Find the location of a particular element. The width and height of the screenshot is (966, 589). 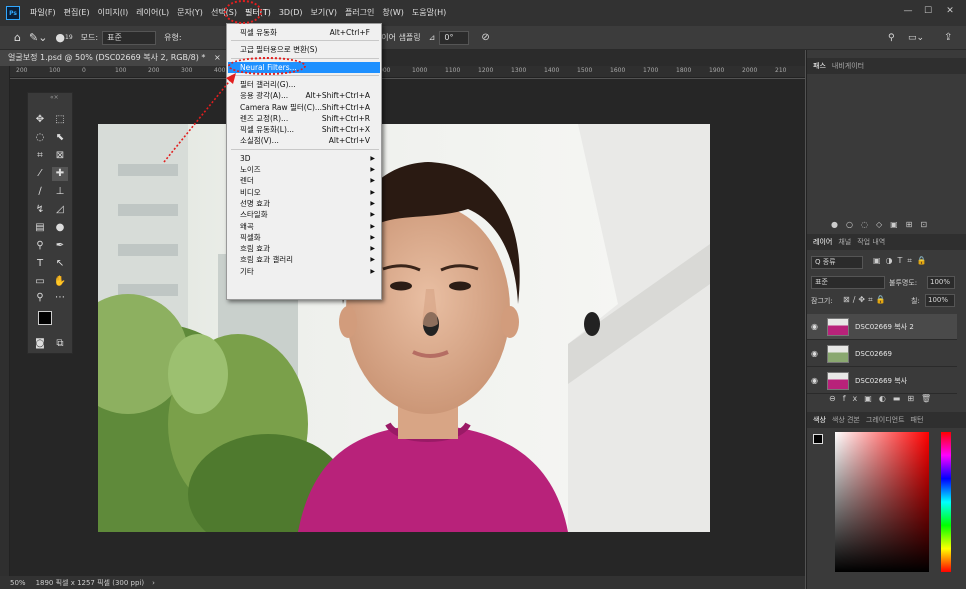

filter-menu-item: 3D ▶ is located at coordinates (304, 158).